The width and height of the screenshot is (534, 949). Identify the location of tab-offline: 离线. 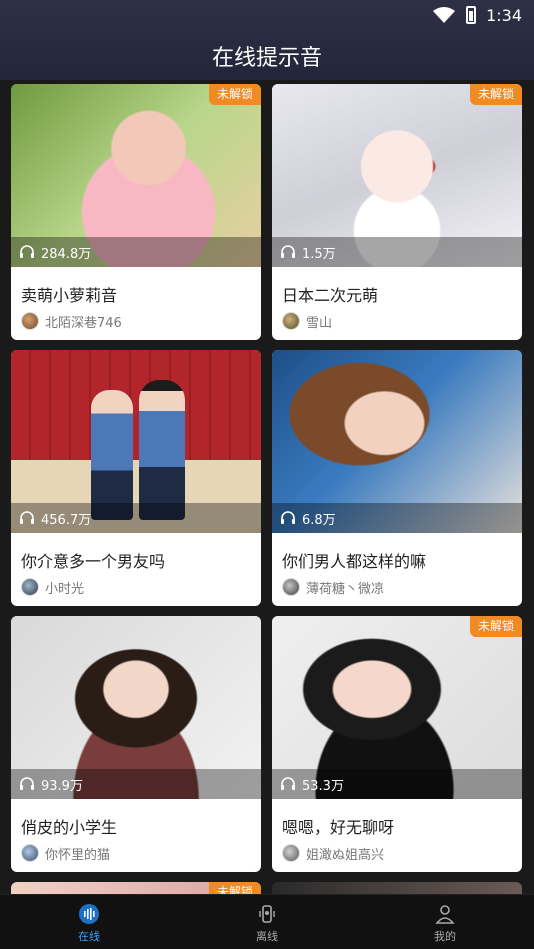
(267, 922).